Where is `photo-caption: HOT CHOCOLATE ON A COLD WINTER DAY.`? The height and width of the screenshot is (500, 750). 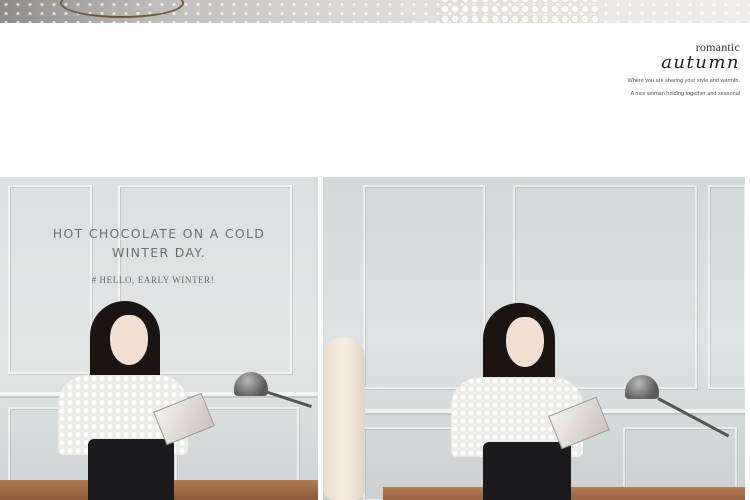
photo-caption: HOT CHOCOLATE ON A COLD WINTER DAY. is located at coordinates (159, 243).